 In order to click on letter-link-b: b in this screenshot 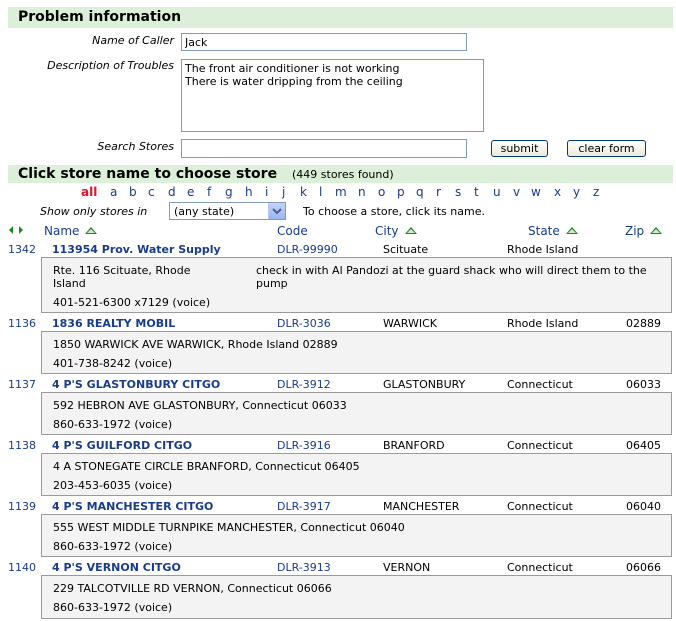, I will do `click(133, 192)`.